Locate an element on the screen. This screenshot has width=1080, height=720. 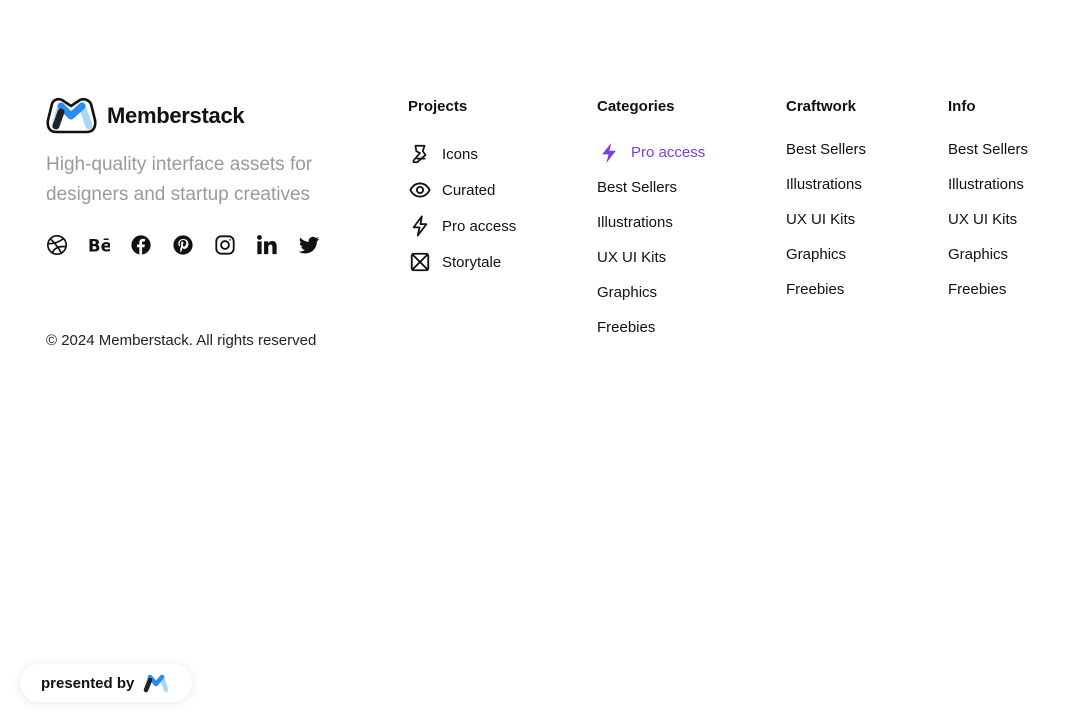
logo: Memberstack is located at coordinates (206, 116).